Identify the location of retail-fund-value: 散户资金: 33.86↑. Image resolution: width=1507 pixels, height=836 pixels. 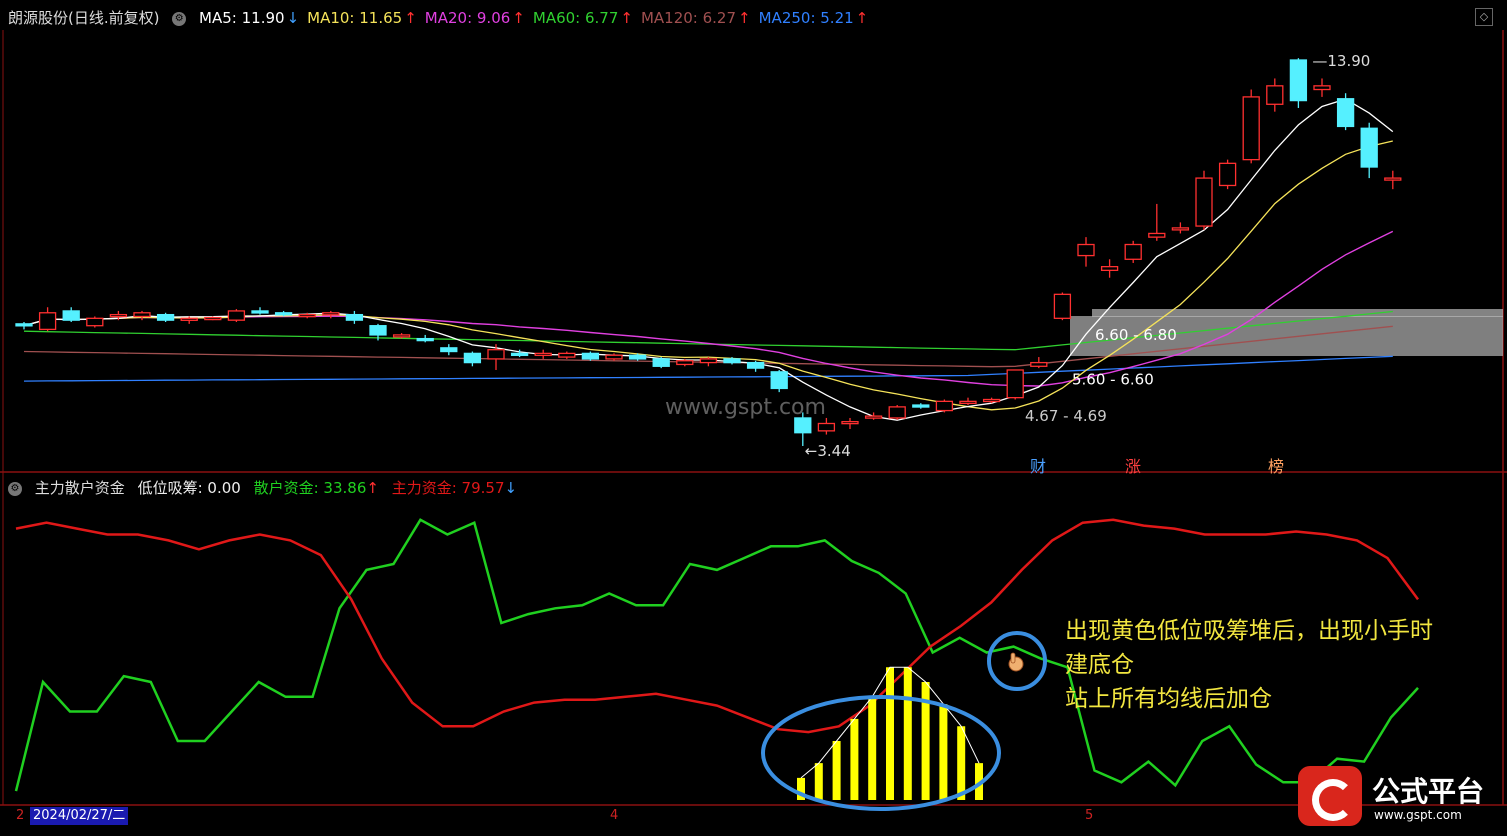
(316, 488).